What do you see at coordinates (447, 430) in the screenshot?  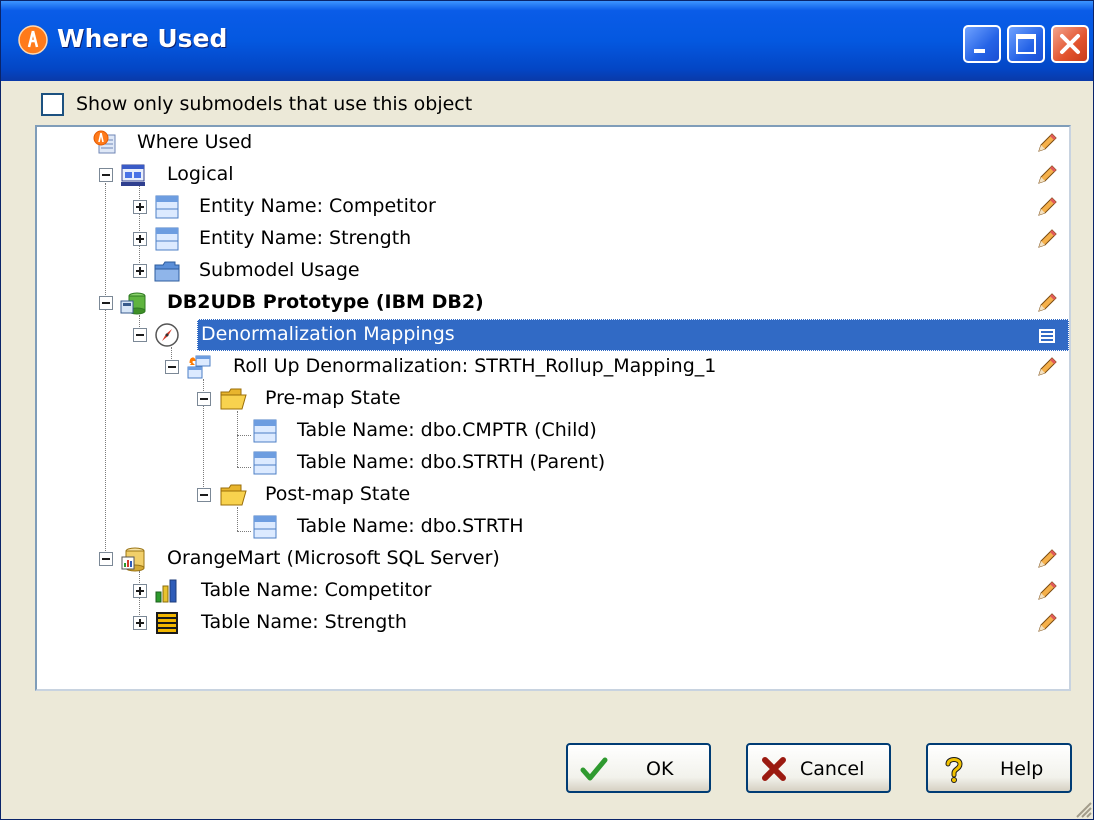 I see `tree-node-label: Table Name: dbo.CMPTR (Child)` at bounding box center [447, 430].